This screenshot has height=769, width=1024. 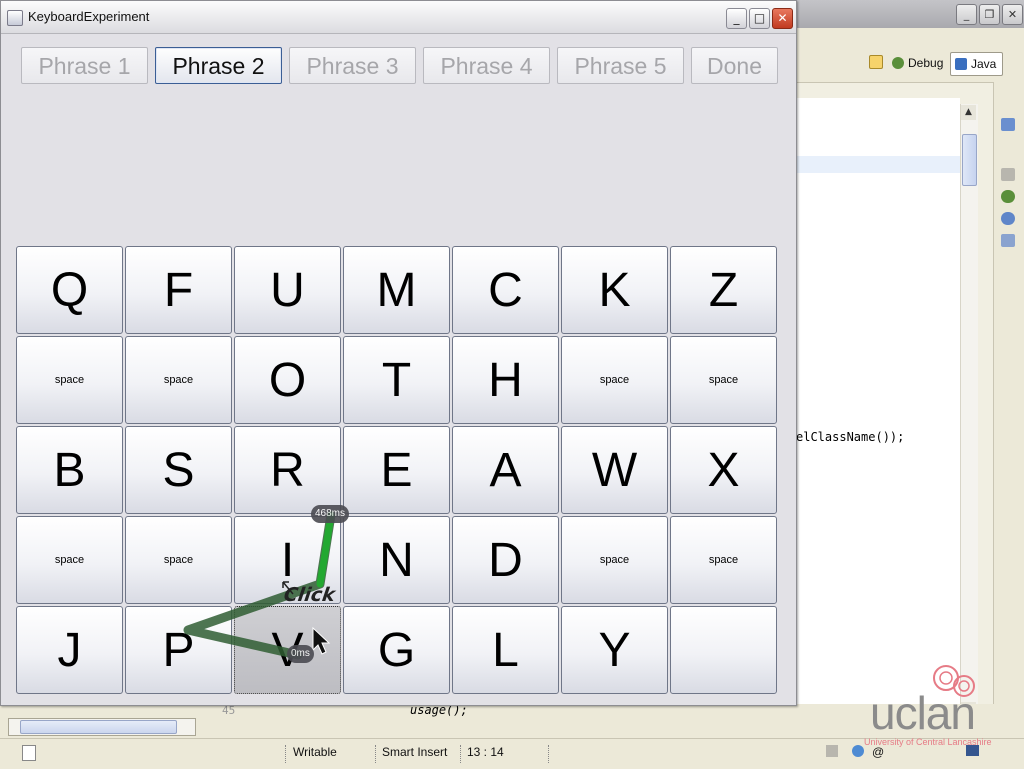 What do you see at coordinates (928, 742) in the screenshot?
I see `uclan-tagline: University of Central Lancashire` at bounding box center [928, 742].